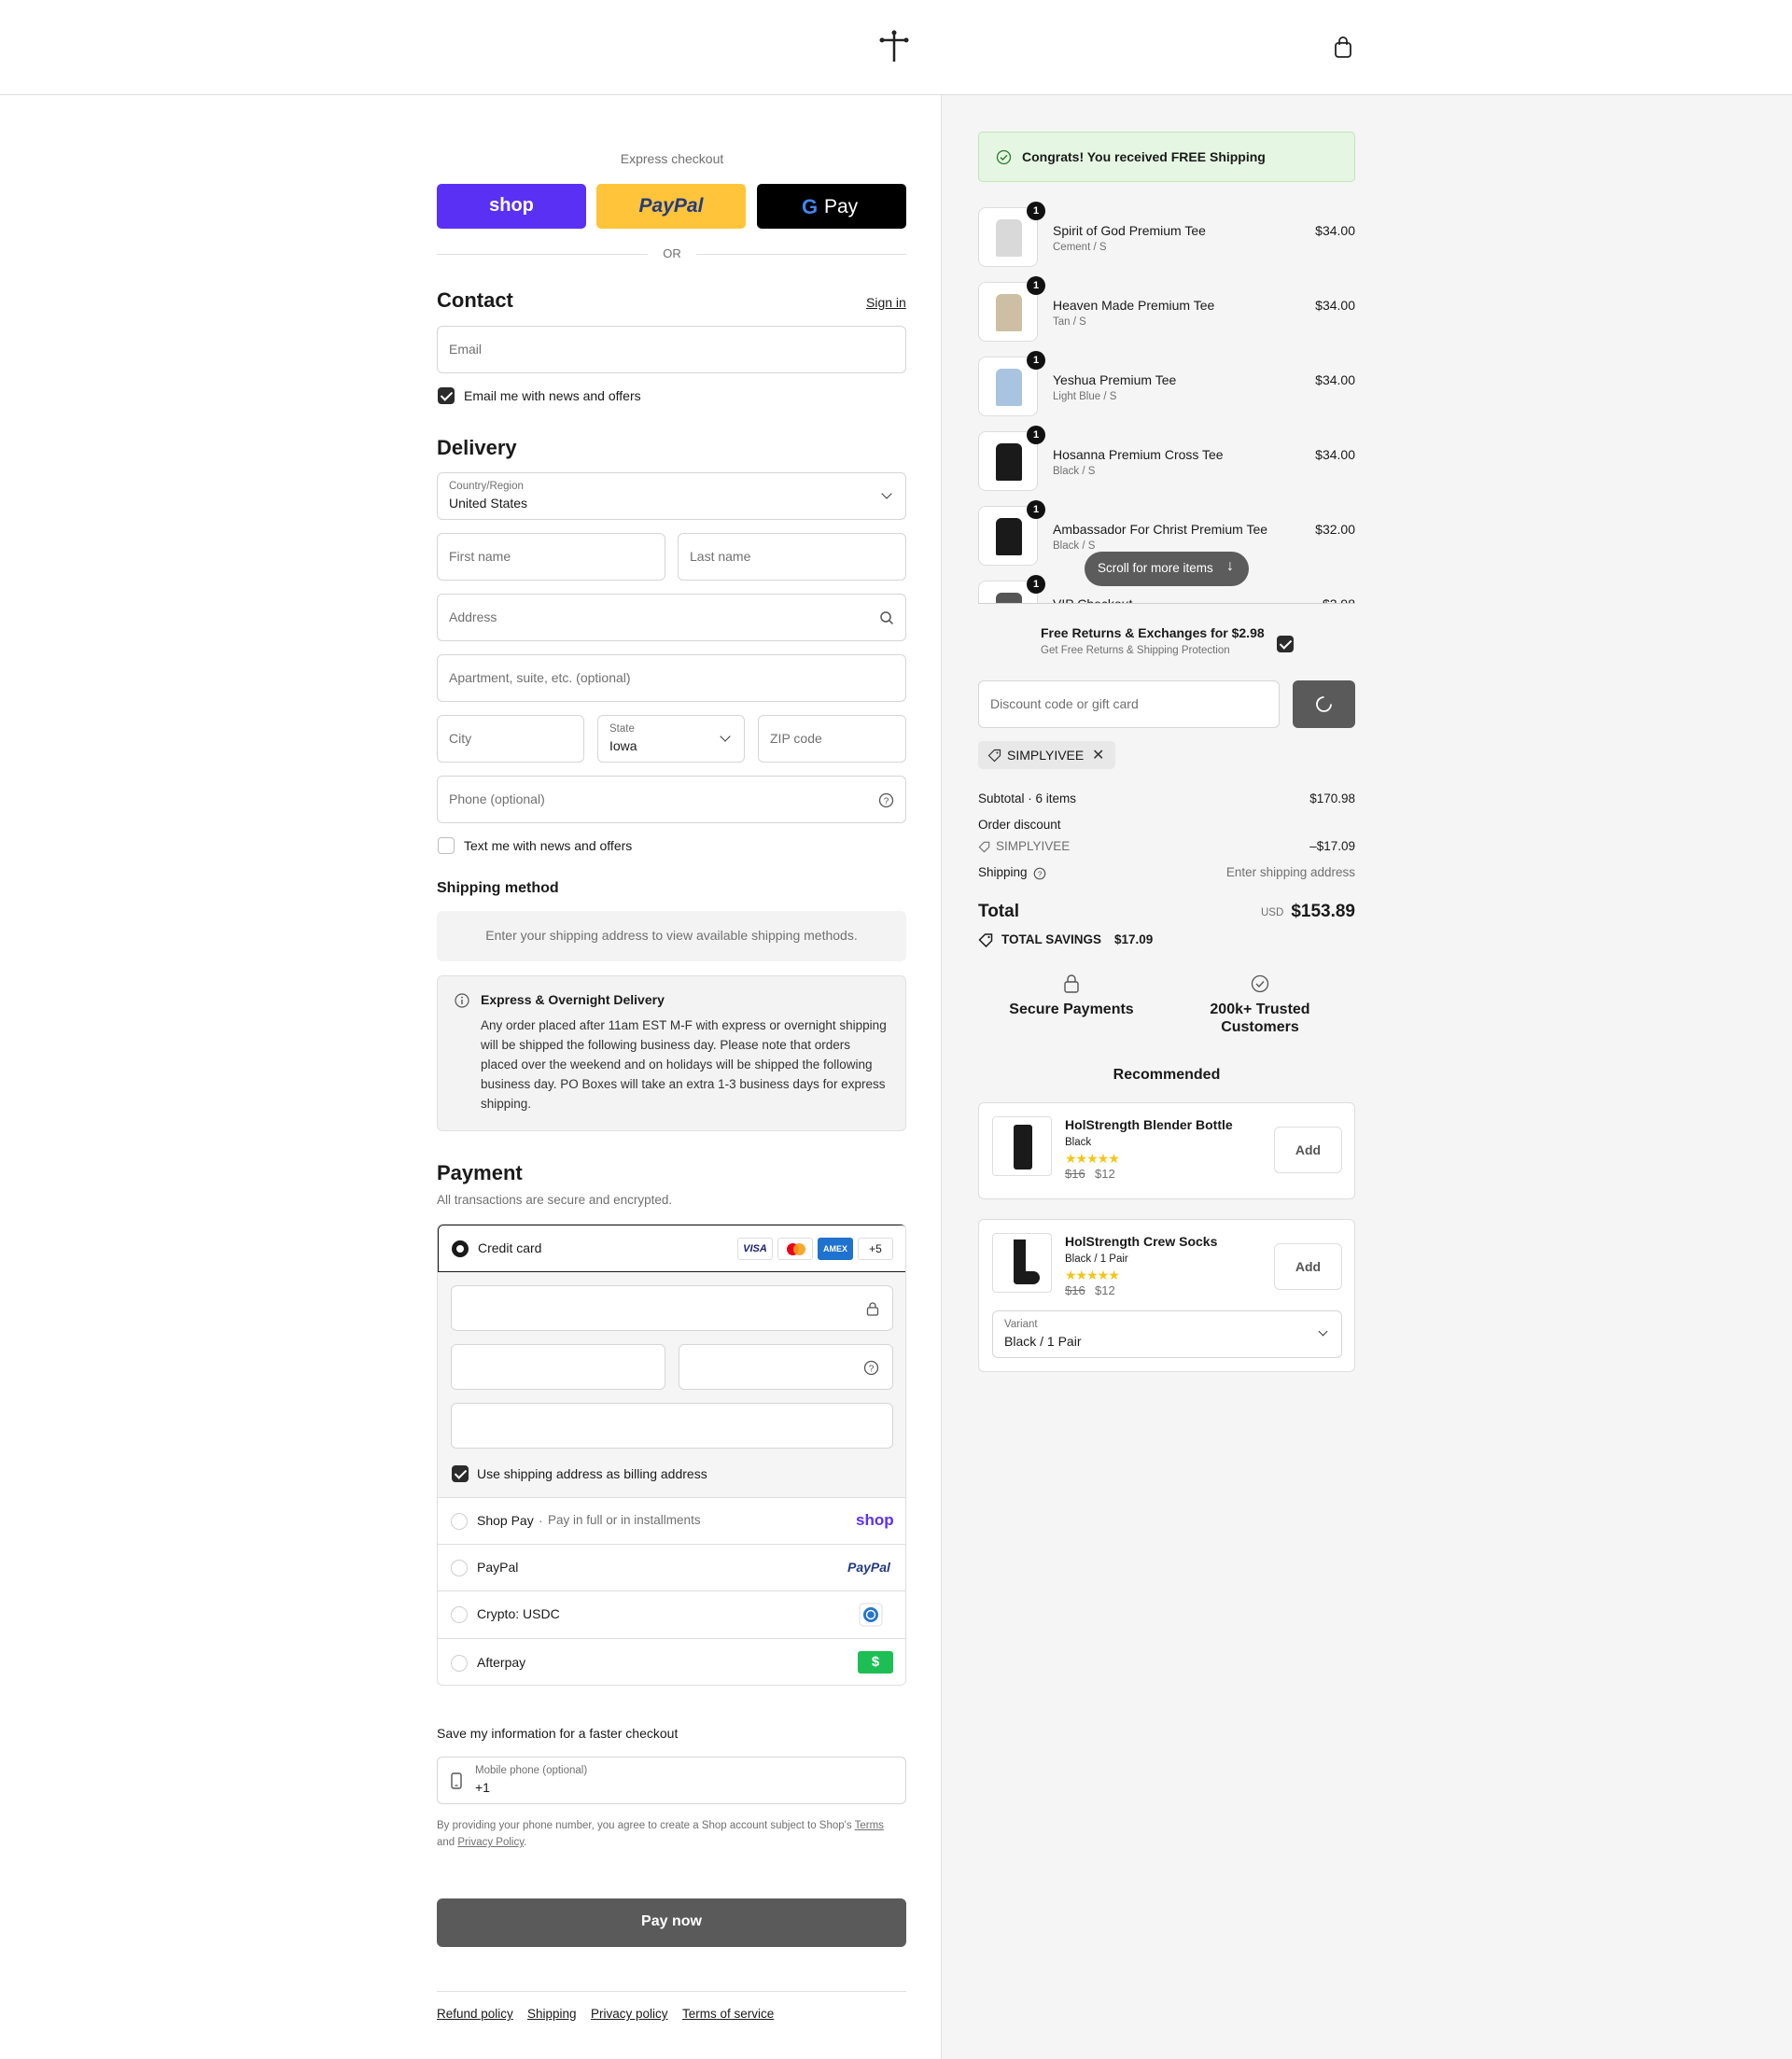 Image resolution: width=1792 pixels, height=2059 pixels. Describe the element at coordinates (671, 678) in the screenshot. I see `apartment-field: Apartment, suite, etc. (optional)` at that location.